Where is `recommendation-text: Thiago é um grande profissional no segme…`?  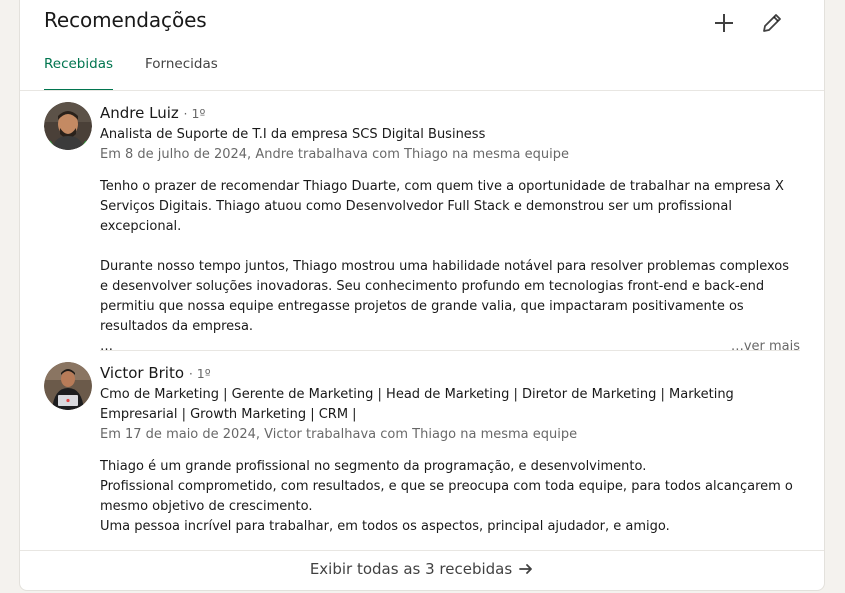
recommendation-text: Thiago é um grande profissional no segme… is located at coordinates (450, 497).